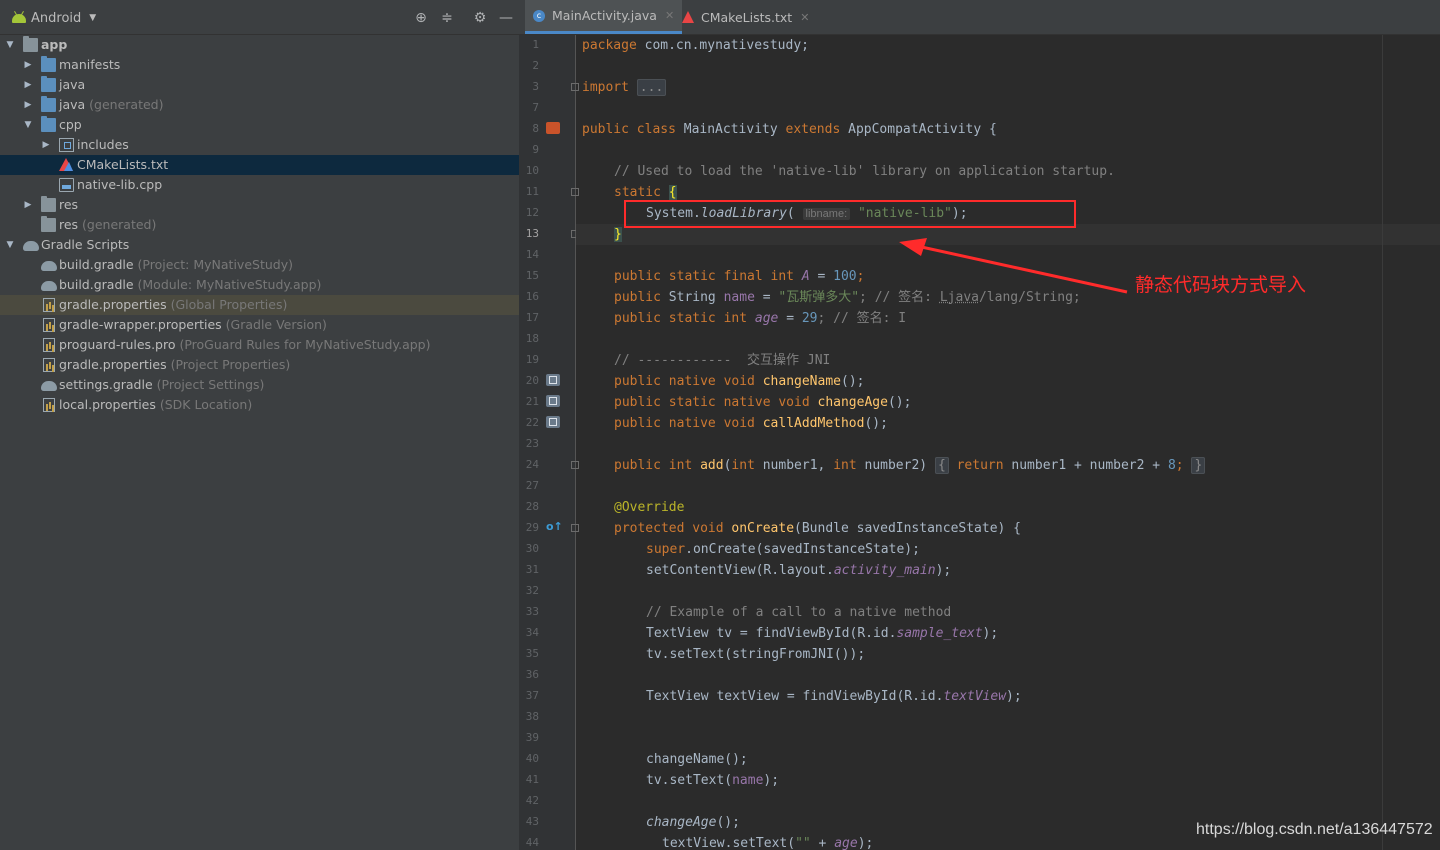 Image resolution: width=1440 pixels, height=850 pixels. Describe the element at coordinates (532, 296) in the screenshot. I see `line-number: 16` at that location.